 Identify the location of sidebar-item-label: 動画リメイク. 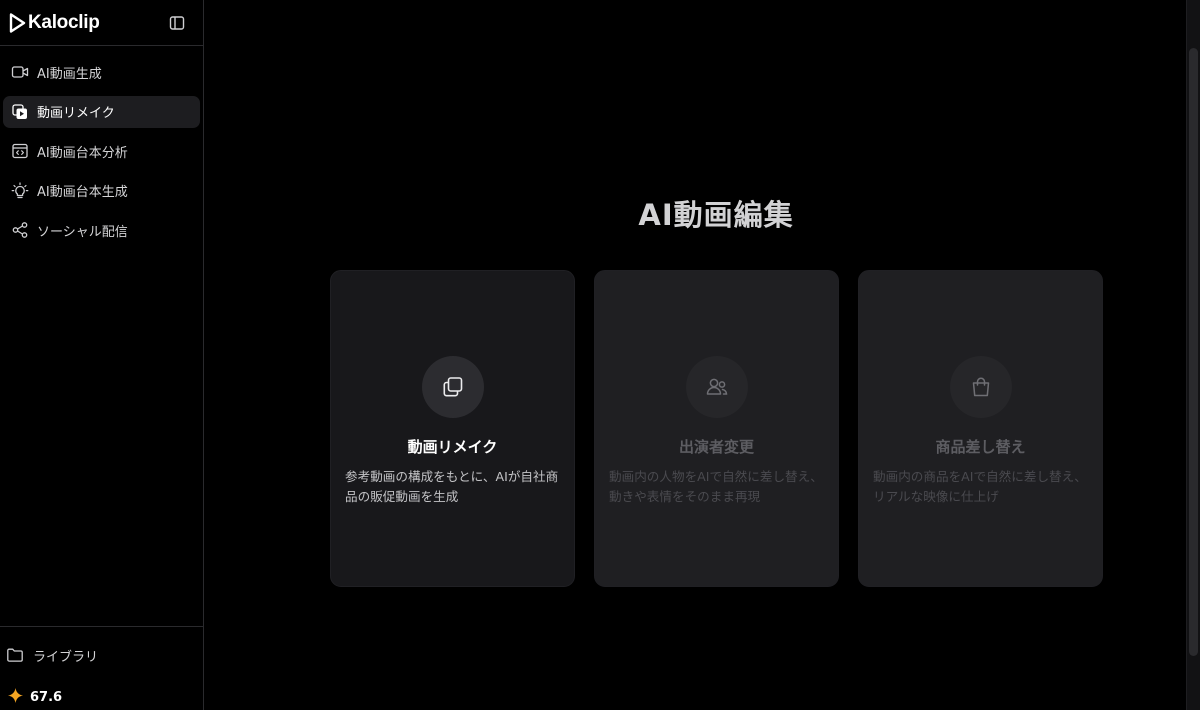
(76, 114).